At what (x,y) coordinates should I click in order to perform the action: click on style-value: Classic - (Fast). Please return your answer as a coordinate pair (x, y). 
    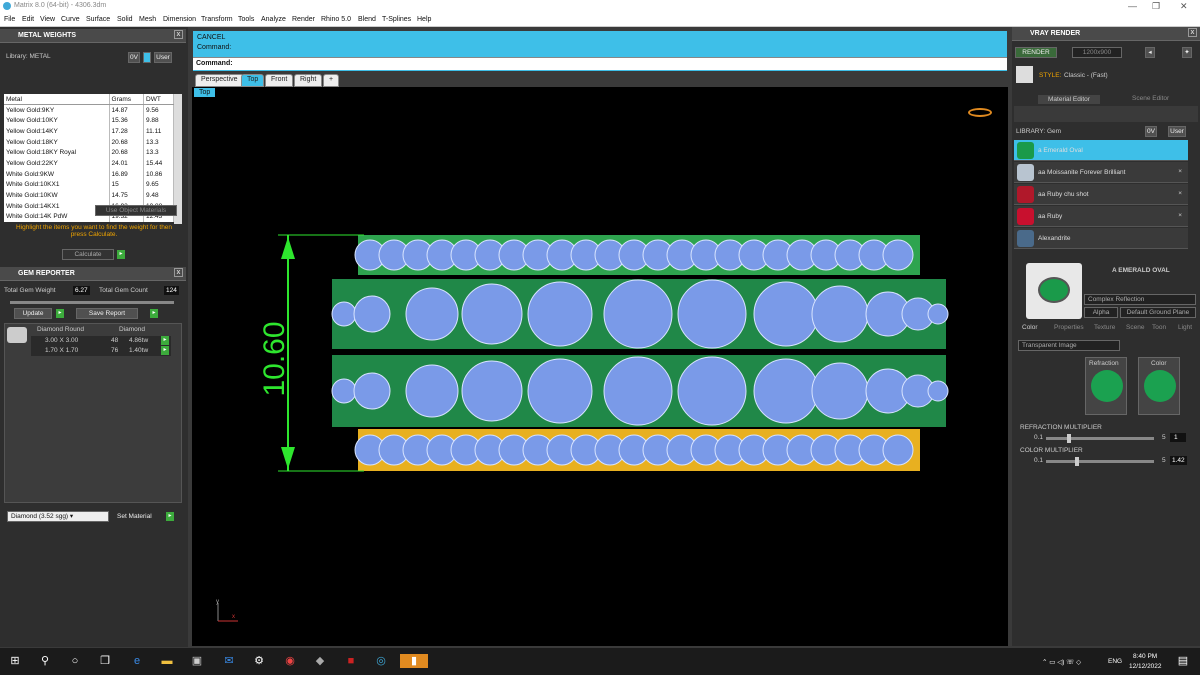
    Looking at the image, I should click on (1086, 75).